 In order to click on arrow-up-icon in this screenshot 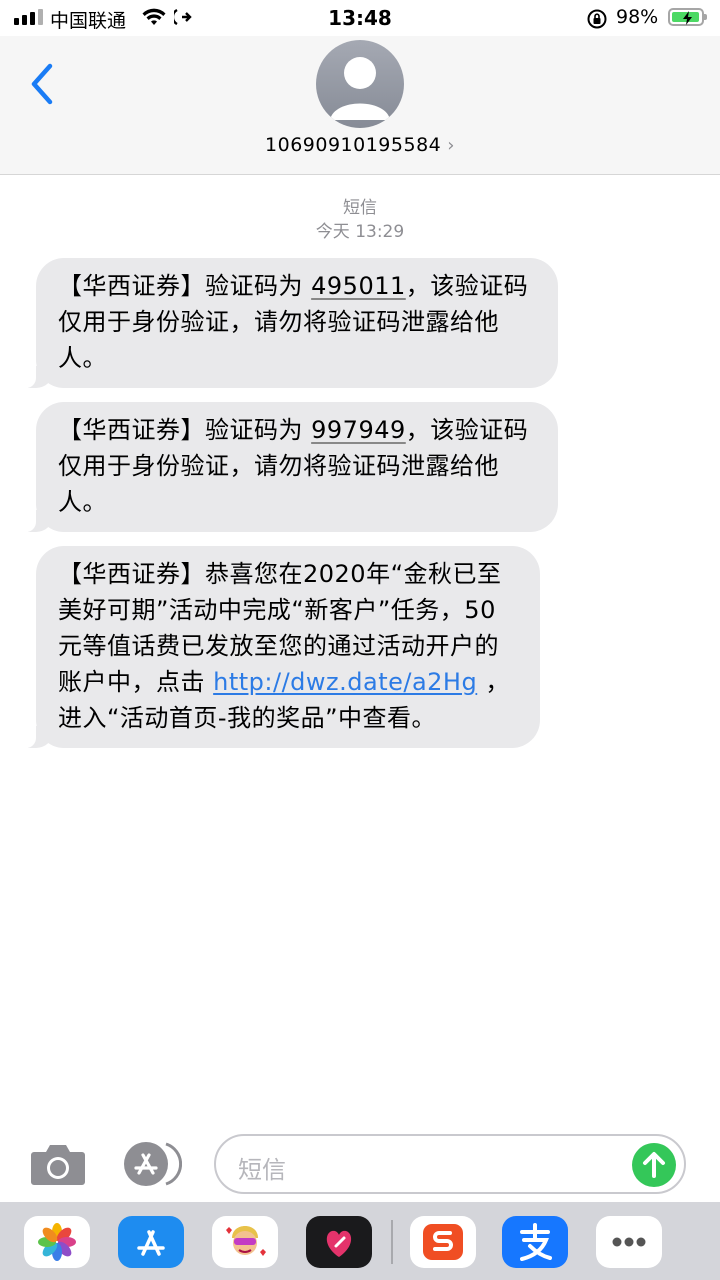, I will do `click(654, 1165)`.